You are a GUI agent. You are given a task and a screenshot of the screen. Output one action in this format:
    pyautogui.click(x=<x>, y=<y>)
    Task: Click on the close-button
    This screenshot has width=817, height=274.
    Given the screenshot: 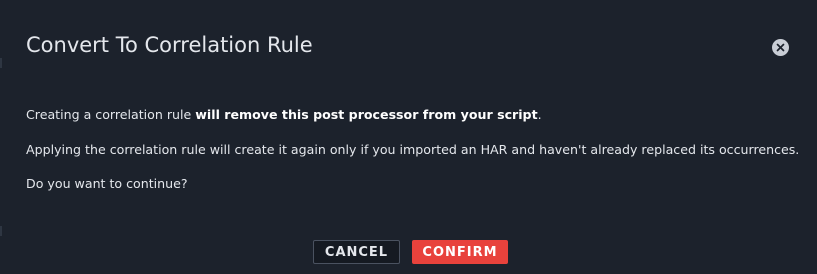 What is the action you would take?
    pyautogui.click(x=780, y=47)
    